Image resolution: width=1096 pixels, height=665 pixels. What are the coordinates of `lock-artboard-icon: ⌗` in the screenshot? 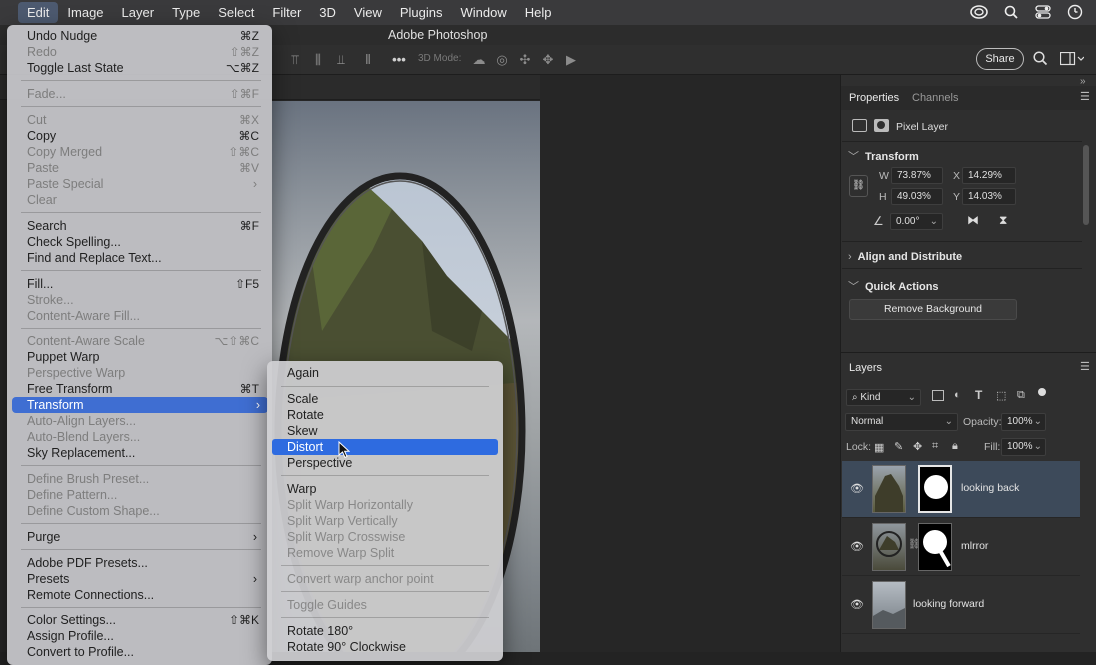 It's located at (935, 446).